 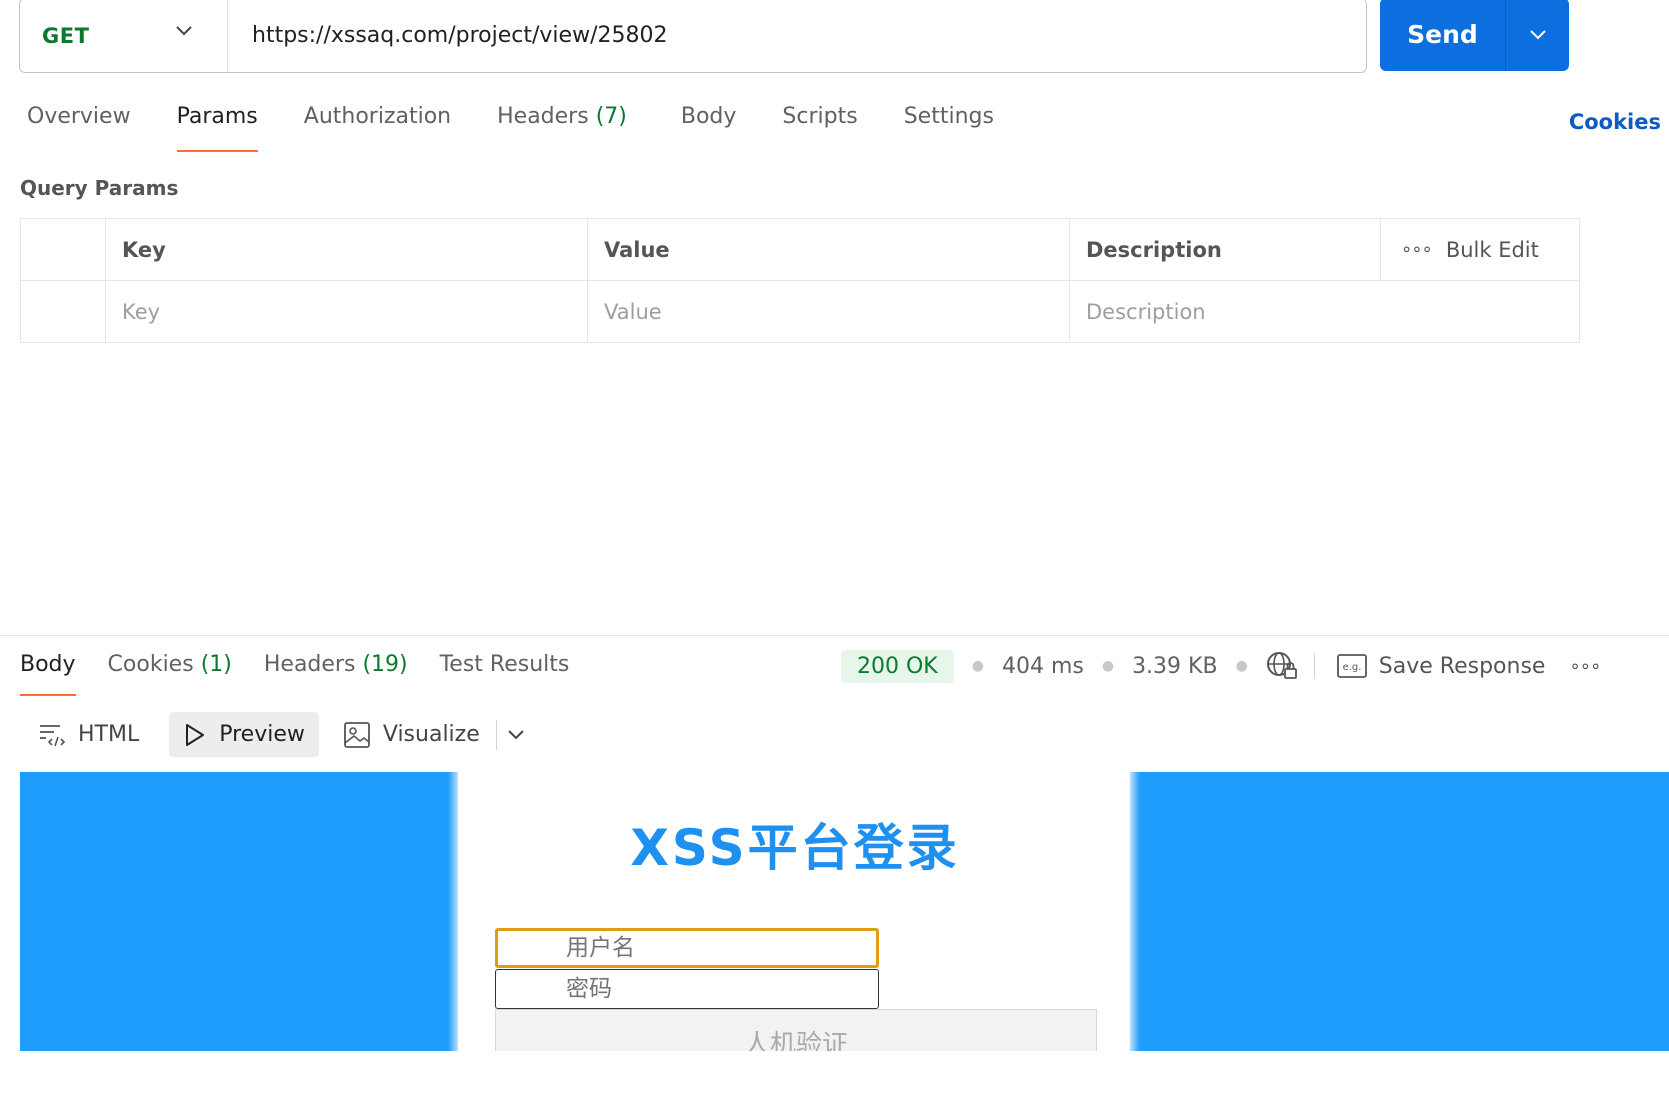 What do you see at coordinates (63, 311) in the screenshot?
I see `row-checkbox-cell` at bounding box center [63, 311].